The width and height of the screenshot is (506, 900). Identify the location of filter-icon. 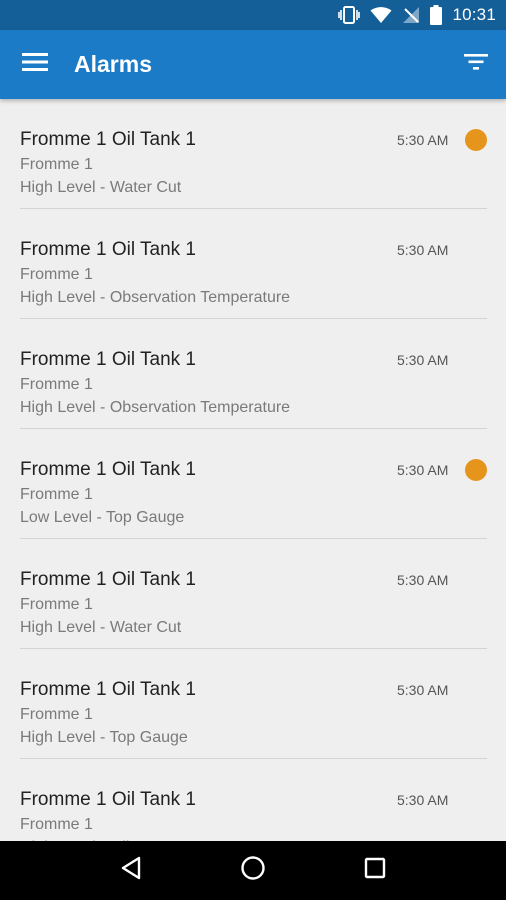
(476, 64).